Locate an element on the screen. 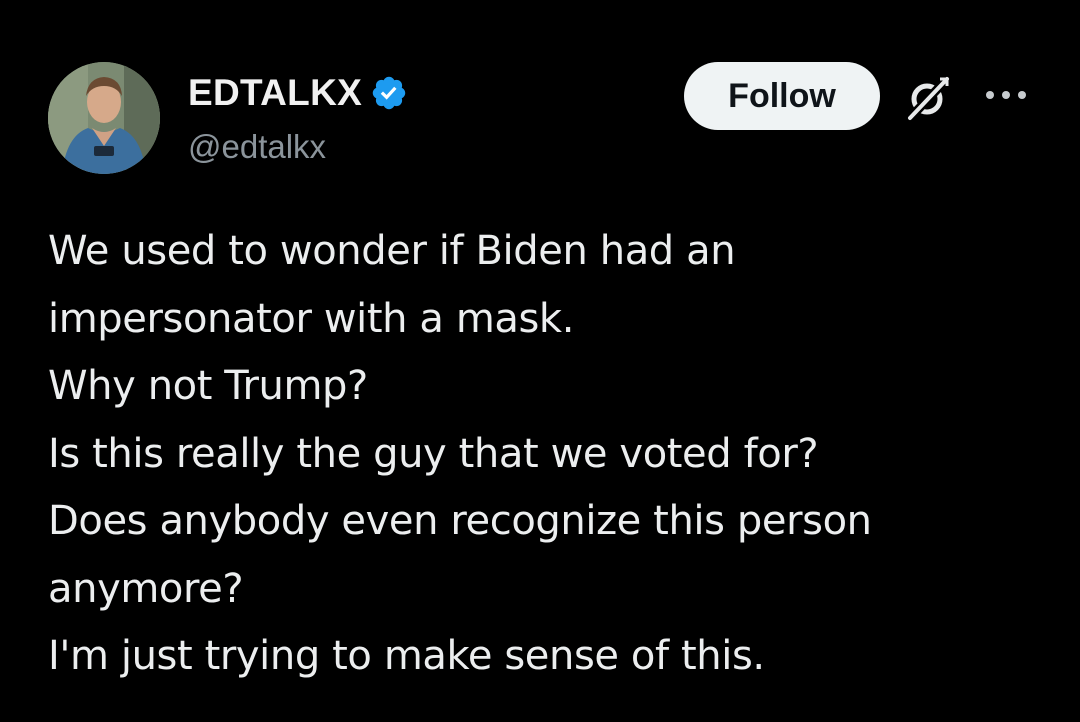 This screenshot has height=722, width=1080. tweet-text-line: Why not Trump? is located at coordinates (208, 386).